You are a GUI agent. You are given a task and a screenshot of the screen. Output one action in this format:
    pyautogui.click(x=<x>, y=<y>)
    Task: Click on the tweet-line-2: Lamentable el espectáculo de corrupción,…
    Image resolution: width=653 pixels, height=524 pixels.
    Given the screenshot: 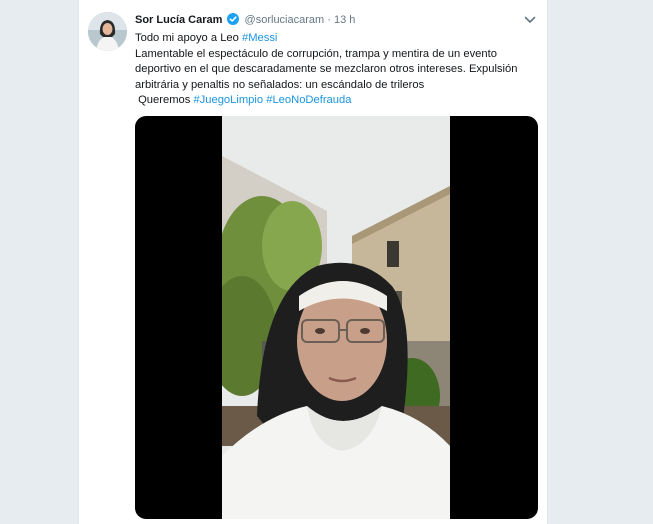 What is the action you would take?
    pyautogui.click(x=326, y=69)
    